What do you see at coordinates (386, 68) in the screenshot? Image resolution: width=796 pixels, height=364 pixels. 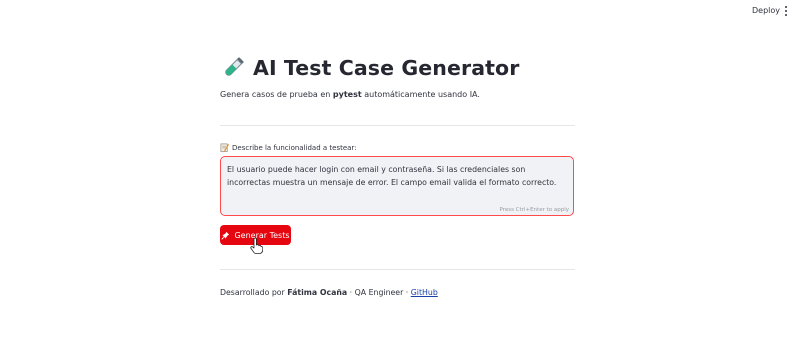 I see `title-text: AI Test Case Generator` at bounding box center [386, 68].